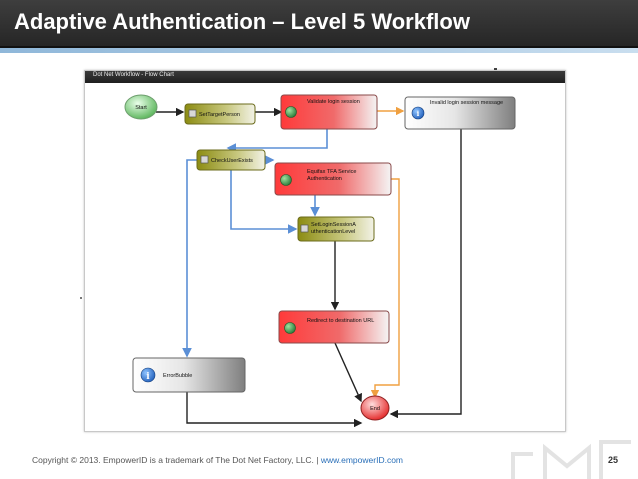  Describe the element at coordinates (348, 372) in the screenshot. I see `connector-redirect-to-end` at that location.